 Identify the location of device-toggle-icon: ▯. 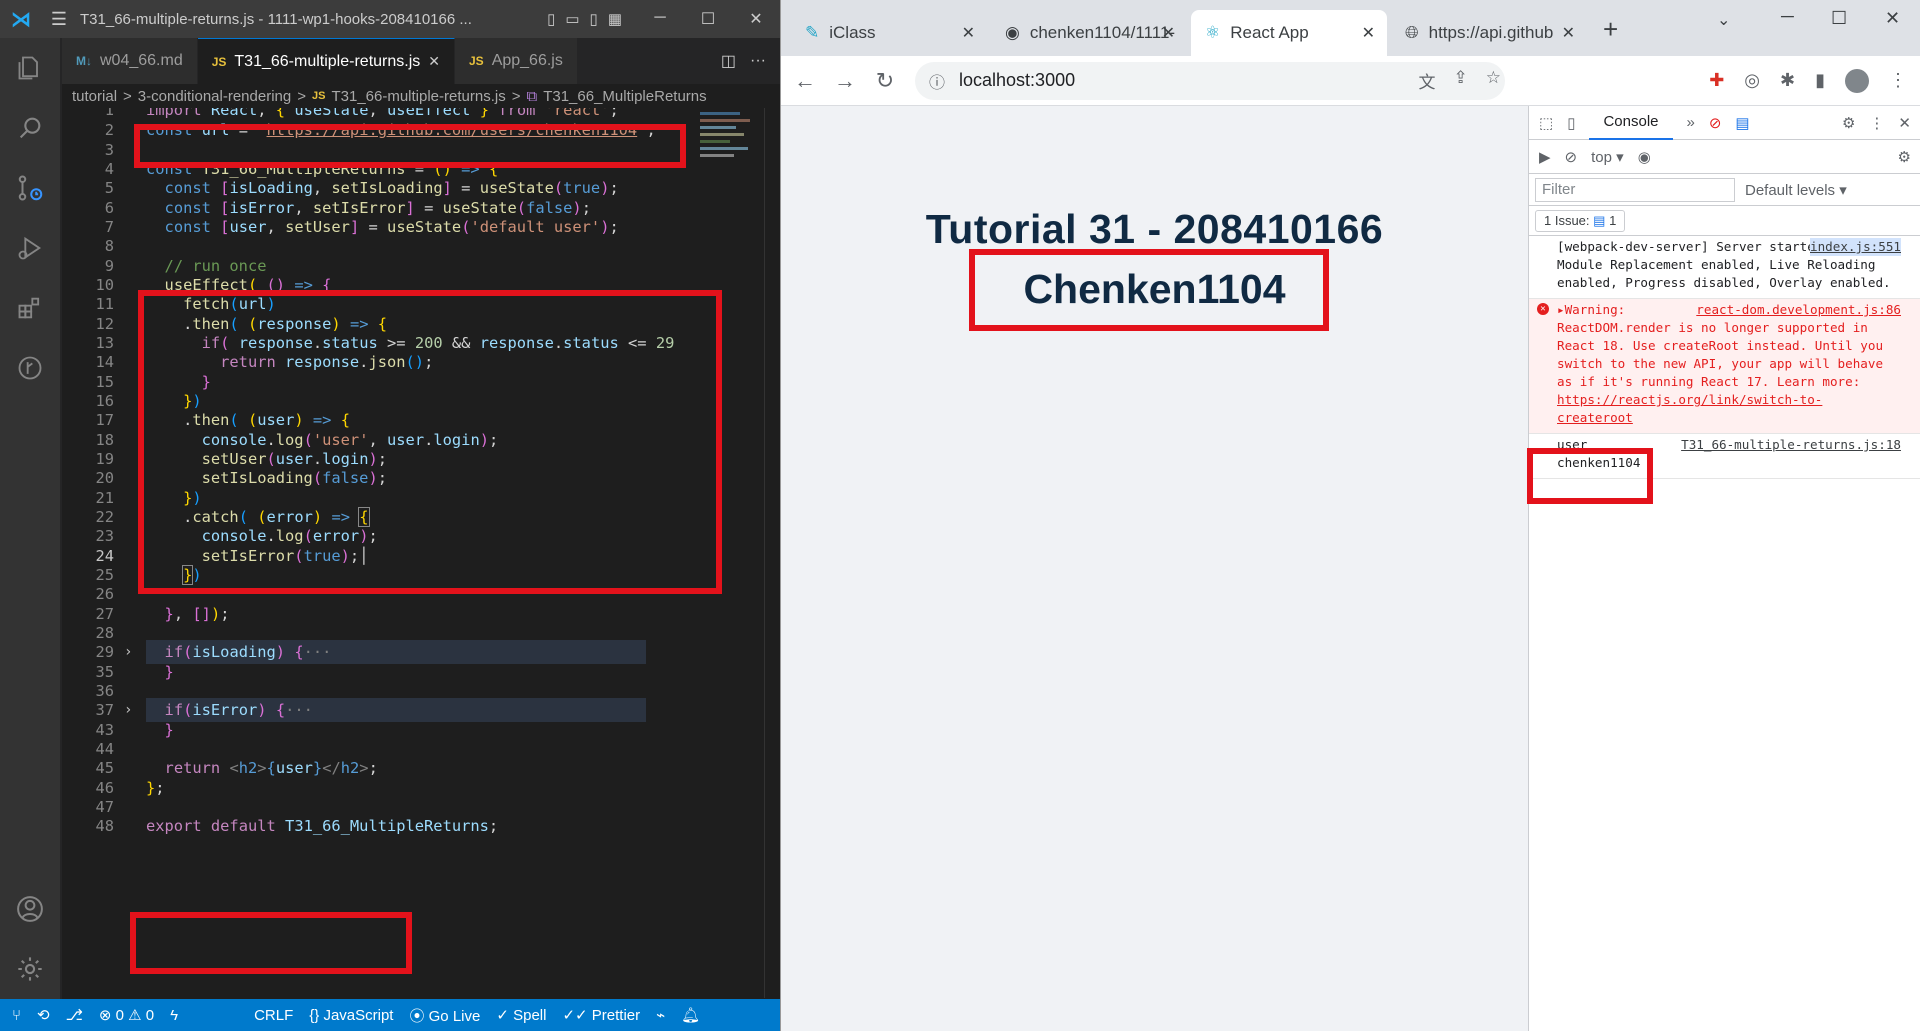
(1571, 123).